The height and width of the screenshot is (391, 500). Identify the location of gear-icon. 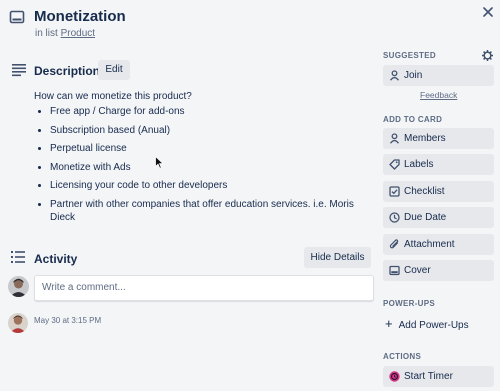
(487, 55).